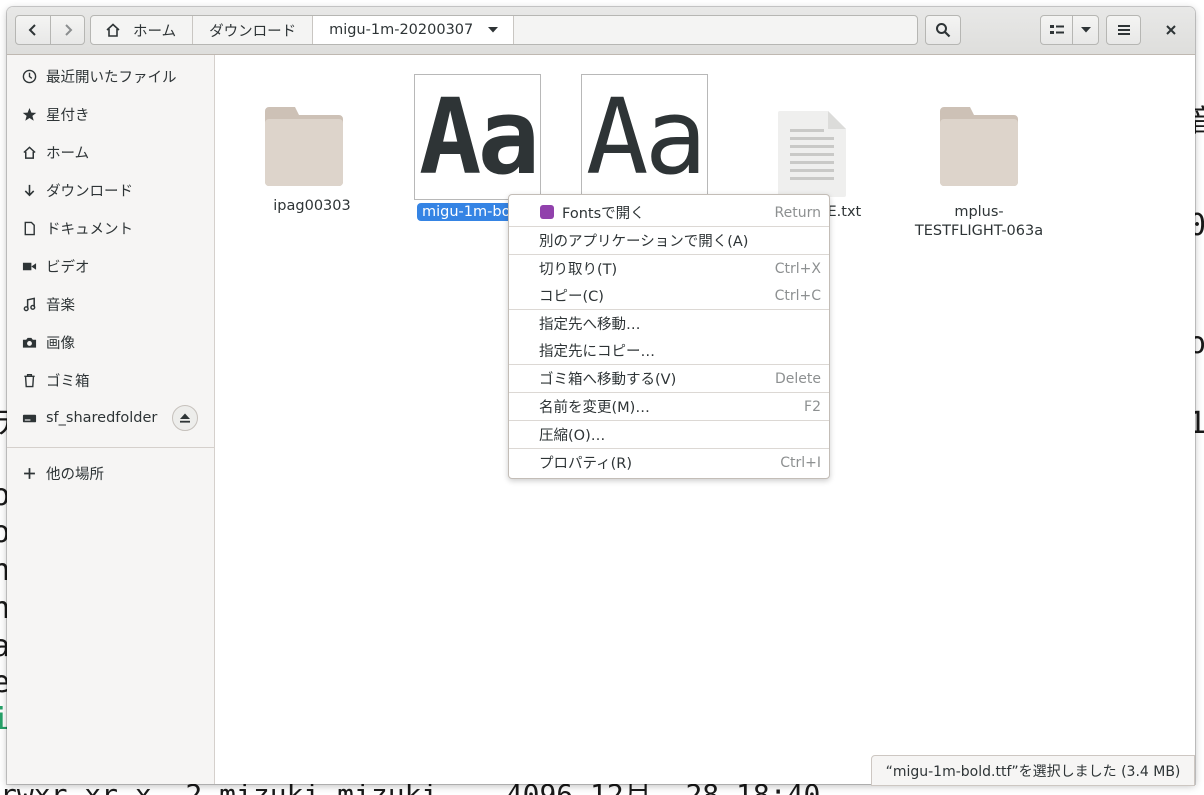 The image size is (1204, 795). I want to click on fonts-app-icon, so click(547, 212).